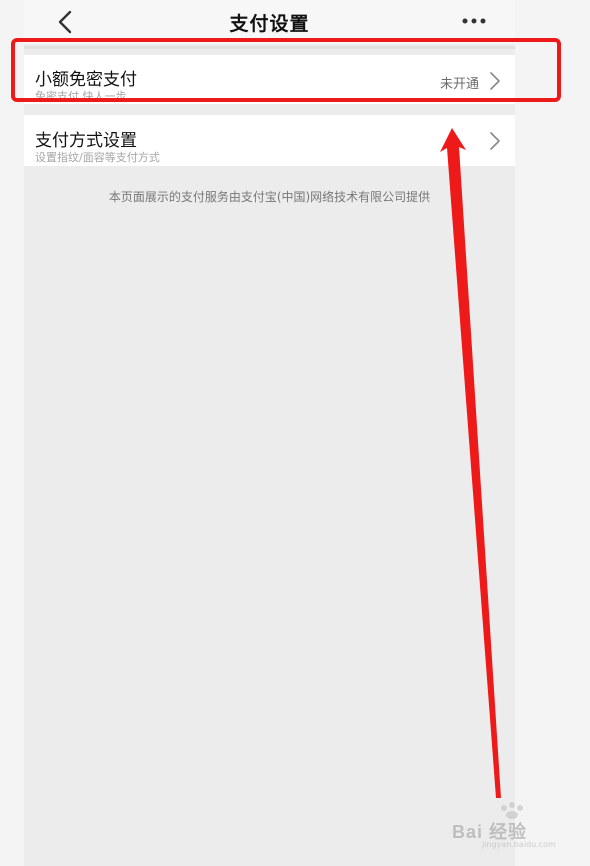  Describe the element at coordinates (519, 844) in the screenshot. I see `watermark-url: jingyan.baidu.com` at that location.